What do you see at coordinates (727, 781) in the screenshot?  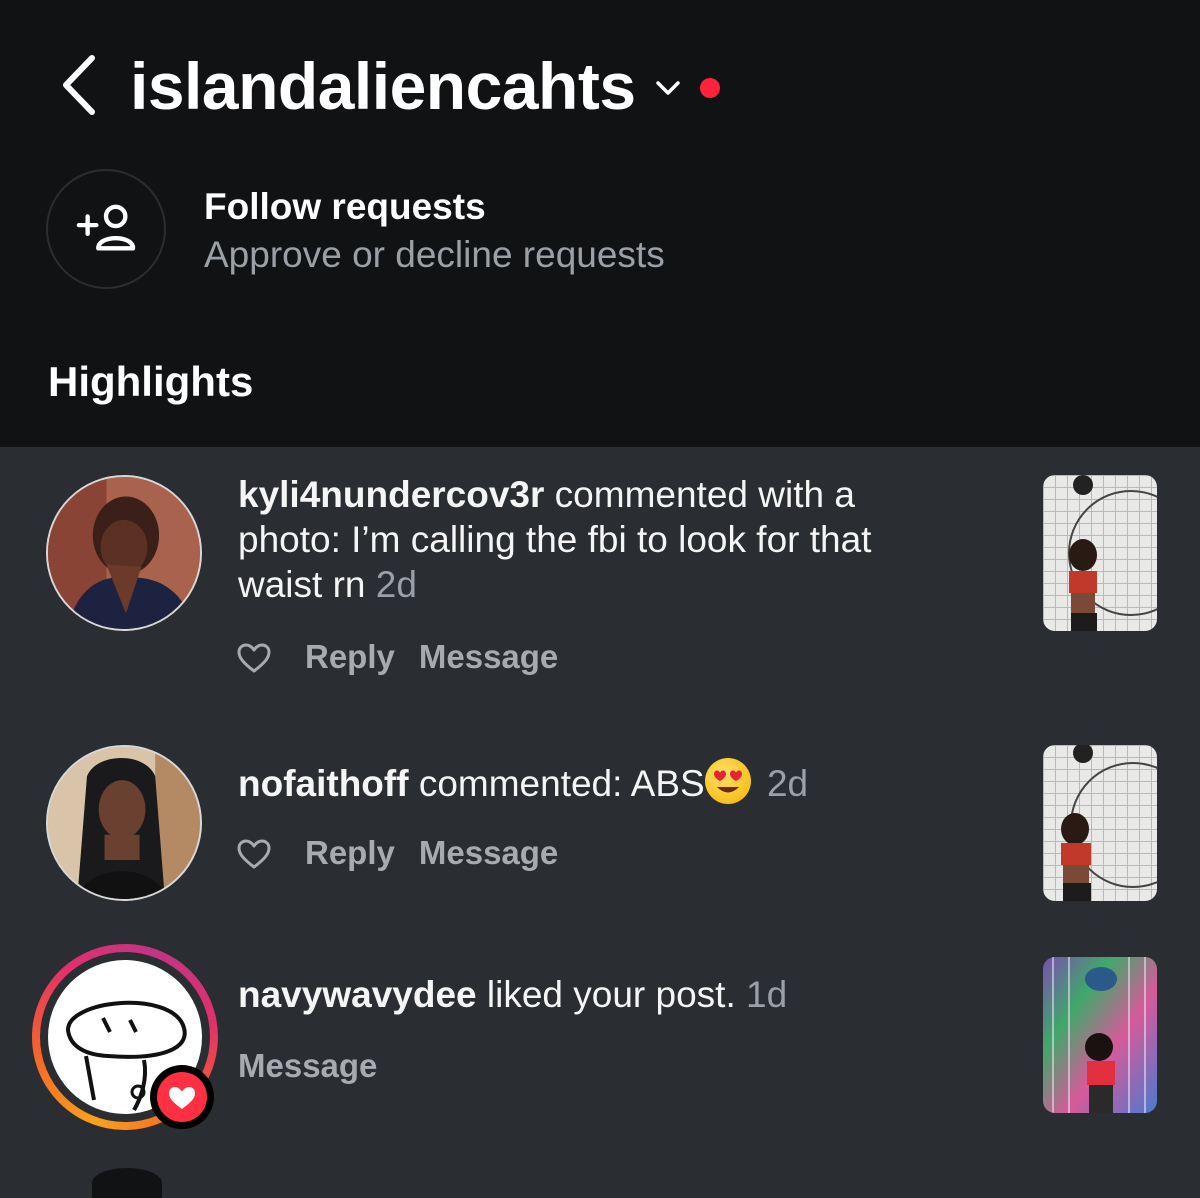 I see `heart-eyes-emoji-icon` at bounding box center [727, 781].